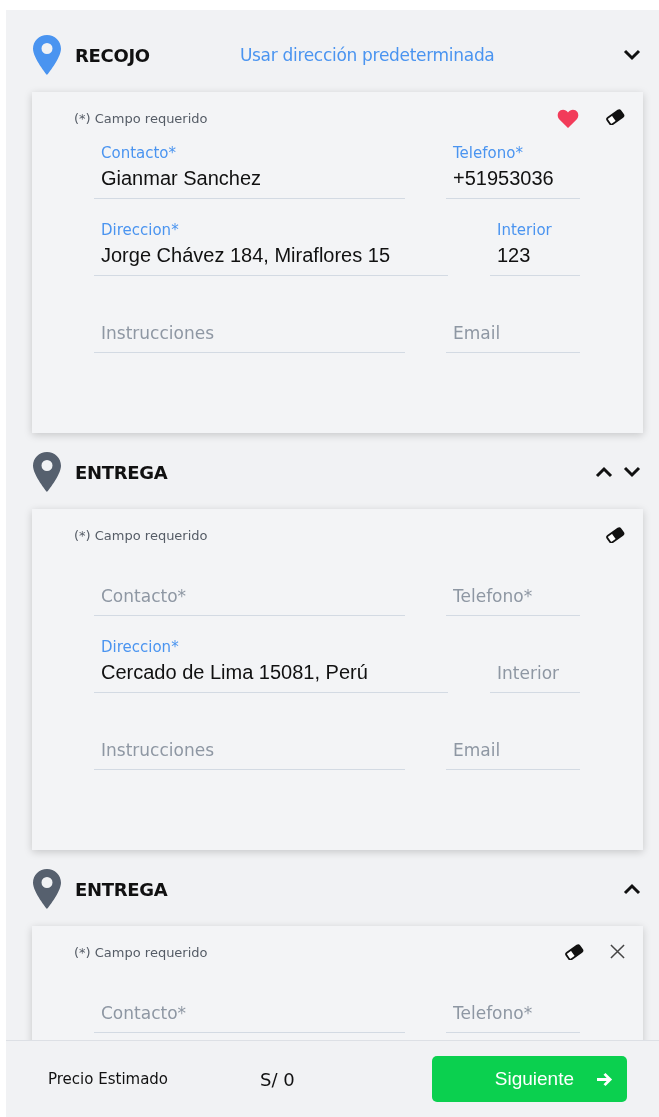 The image size is (659, 1117). Describe the element at coordinates (112, 55) in the screenshot. I see `section-title: RECOJO` at that location.